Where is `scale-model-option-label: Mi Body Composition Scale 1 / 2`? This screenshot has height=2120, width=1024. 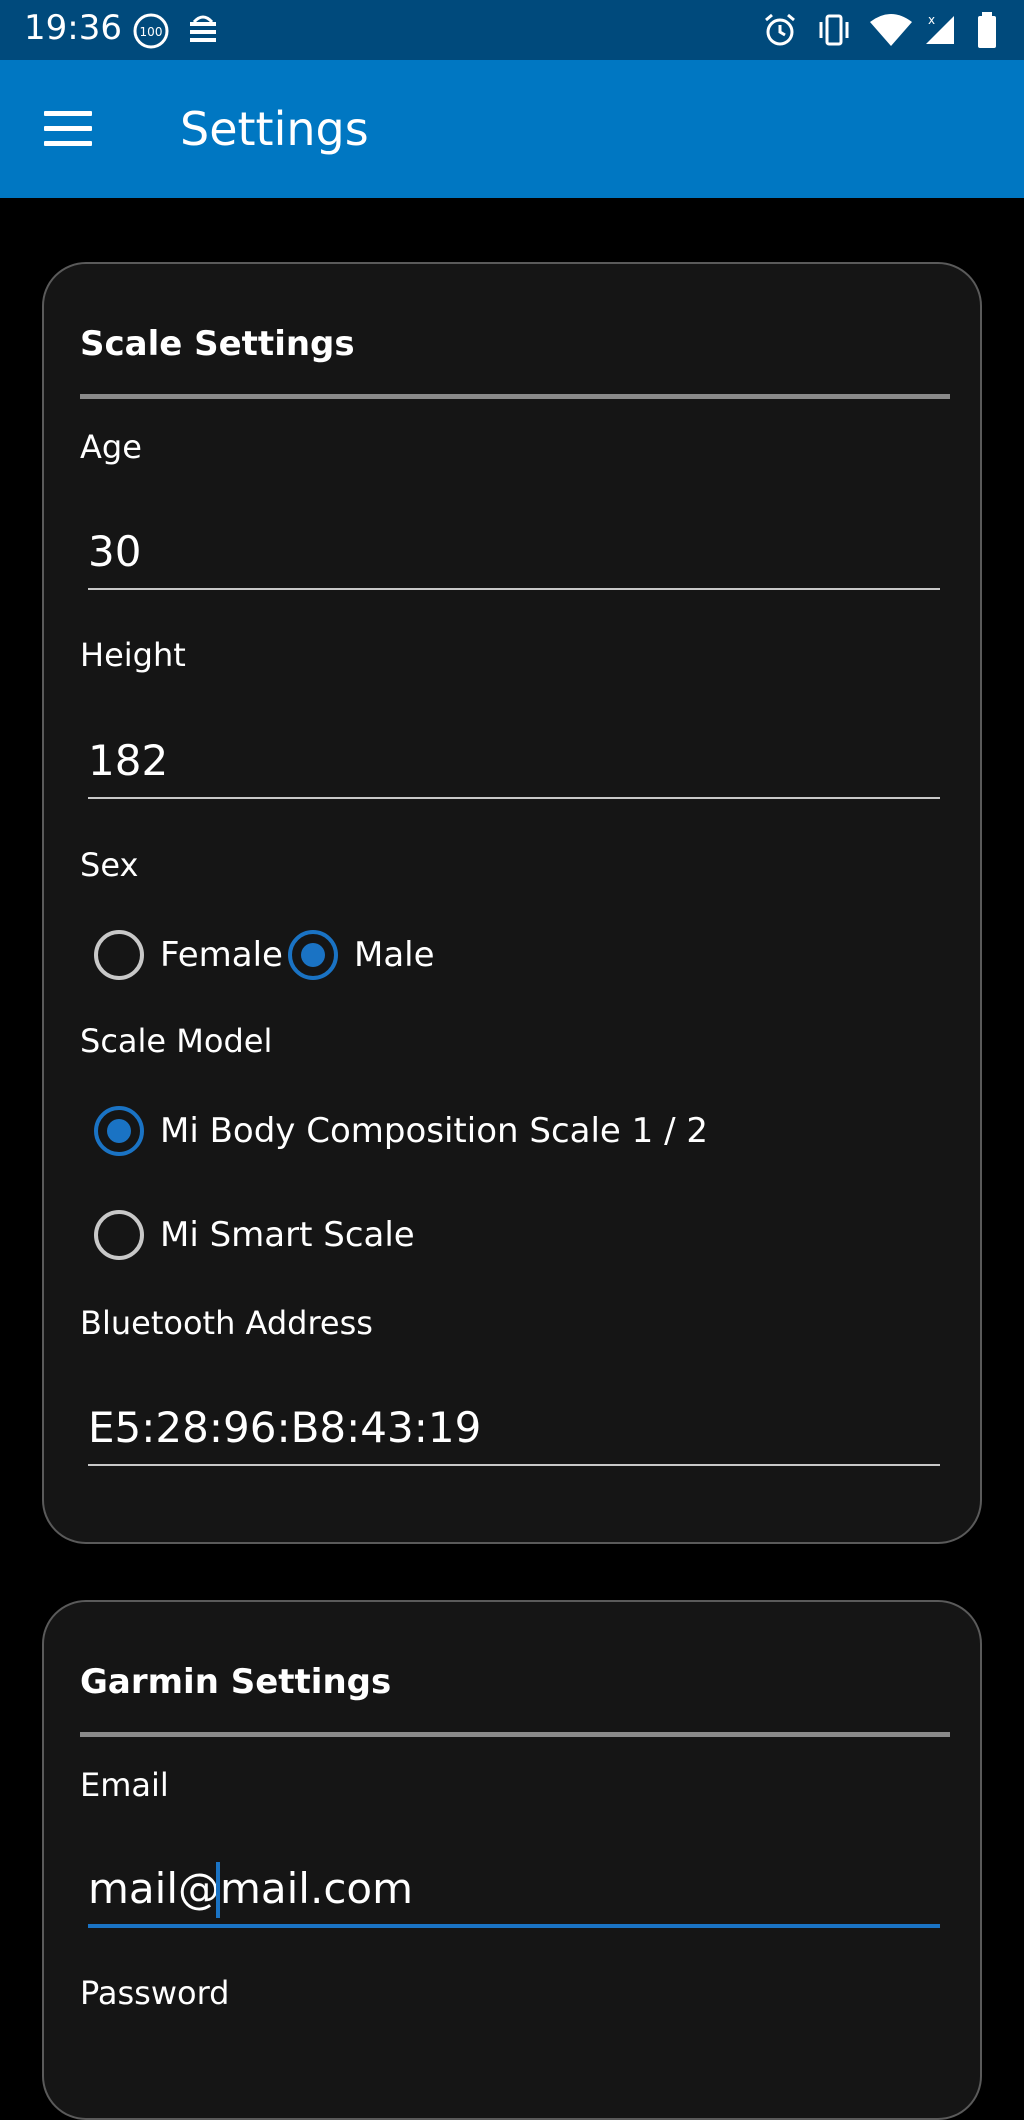
scale-model-option-label: Mi Body Composition Scale 1 / 2 is located at coordinates (434, 1131).